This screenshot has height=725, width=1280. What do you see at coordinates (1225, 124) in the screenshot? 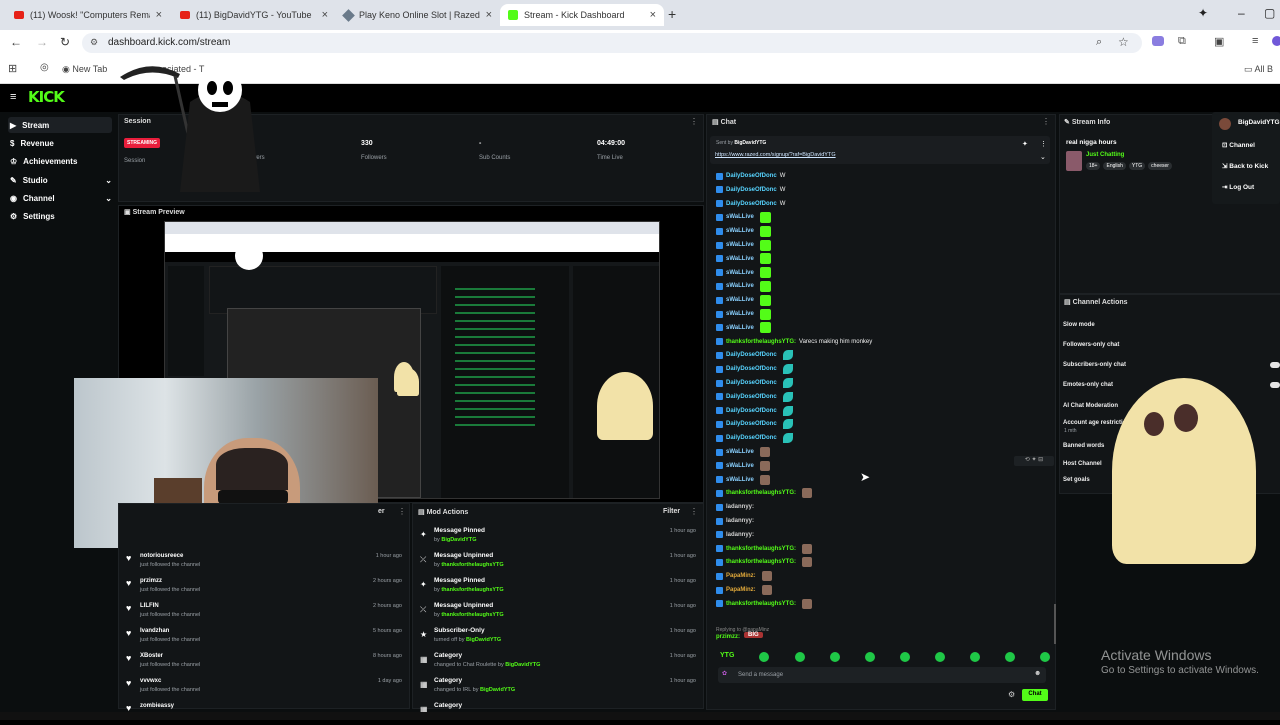
I see `avatar` at bounding box center [1225, 124].